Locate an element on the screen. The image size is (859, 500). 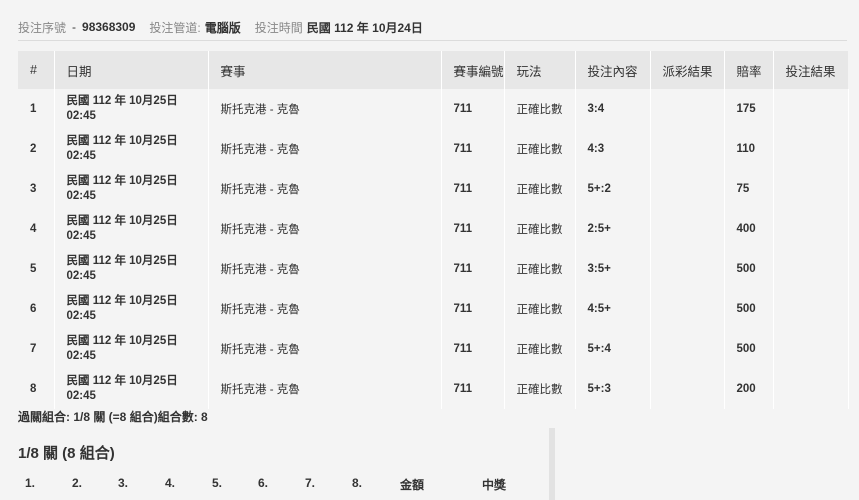
row-selection: 4:3 is located at coordinates (613, 149).